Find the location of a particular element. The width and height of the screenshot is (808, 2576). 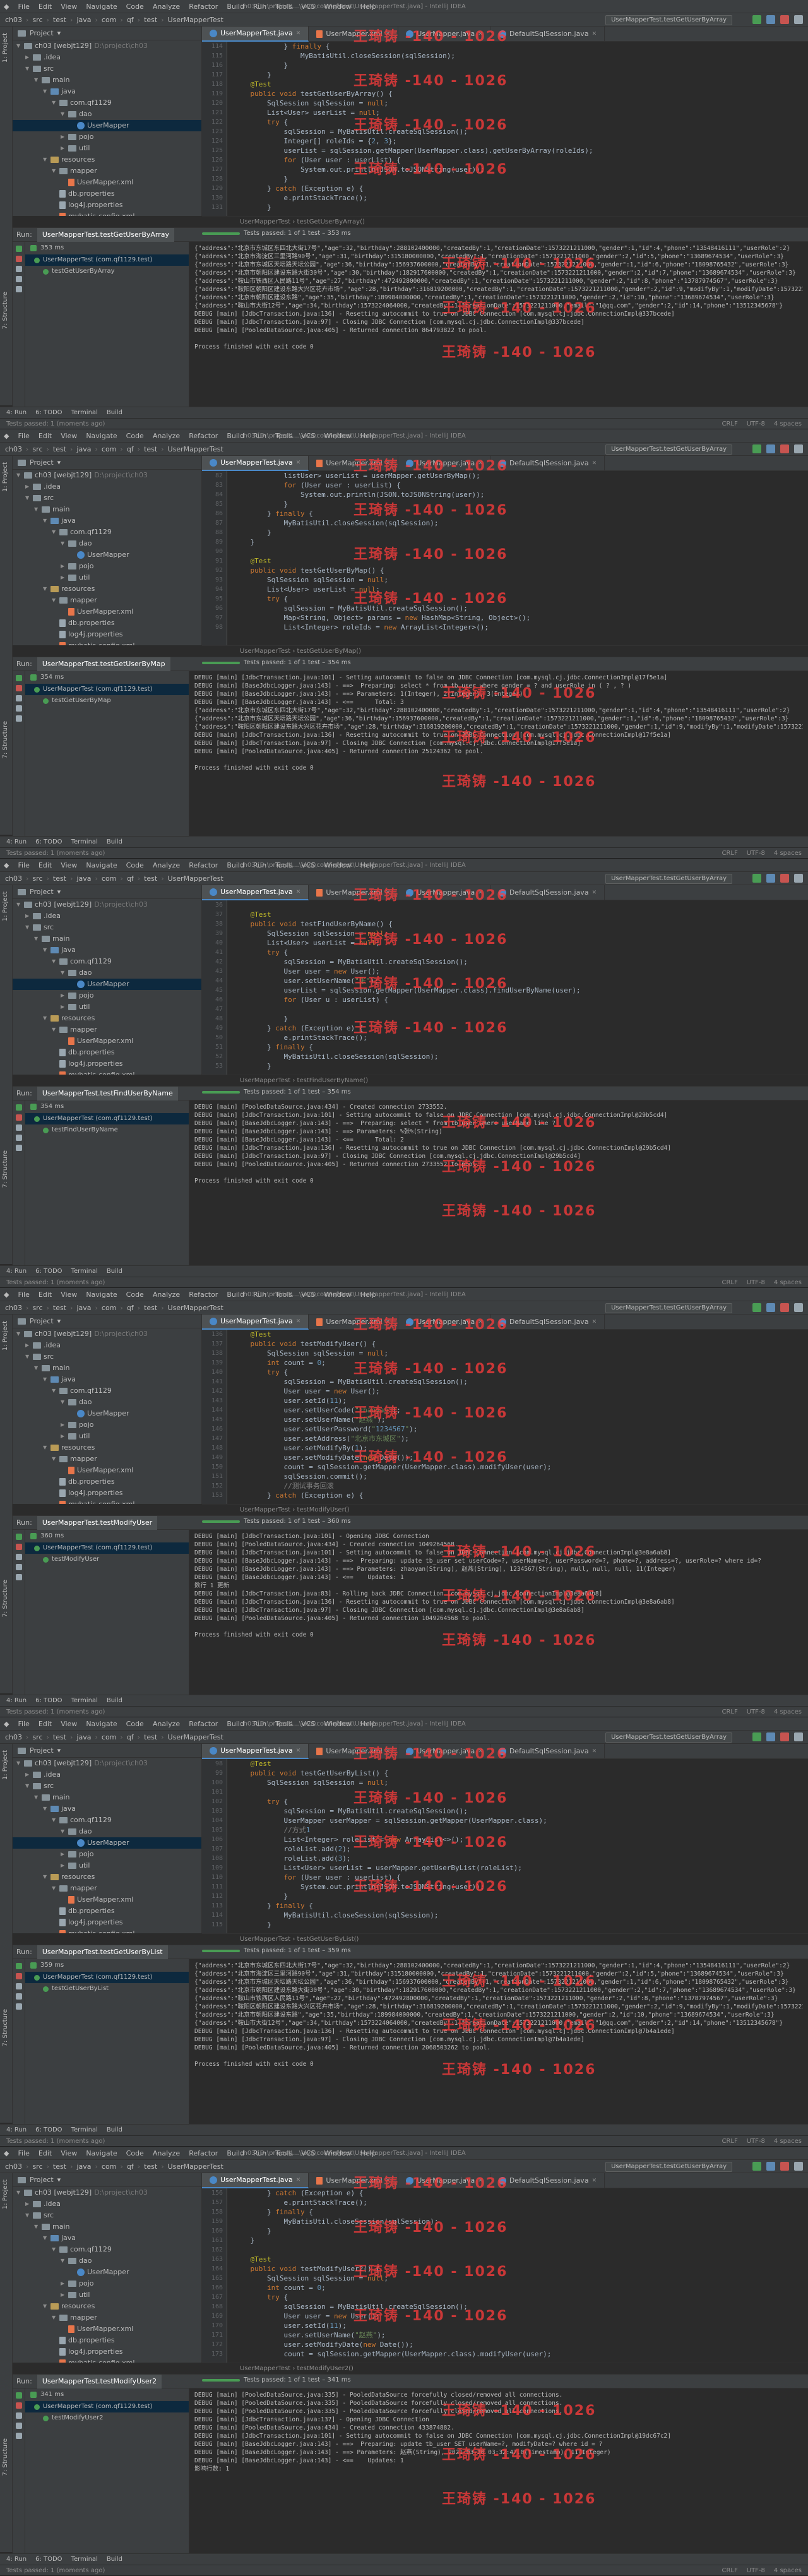

sort-icon is located at coordinates (19, 279).